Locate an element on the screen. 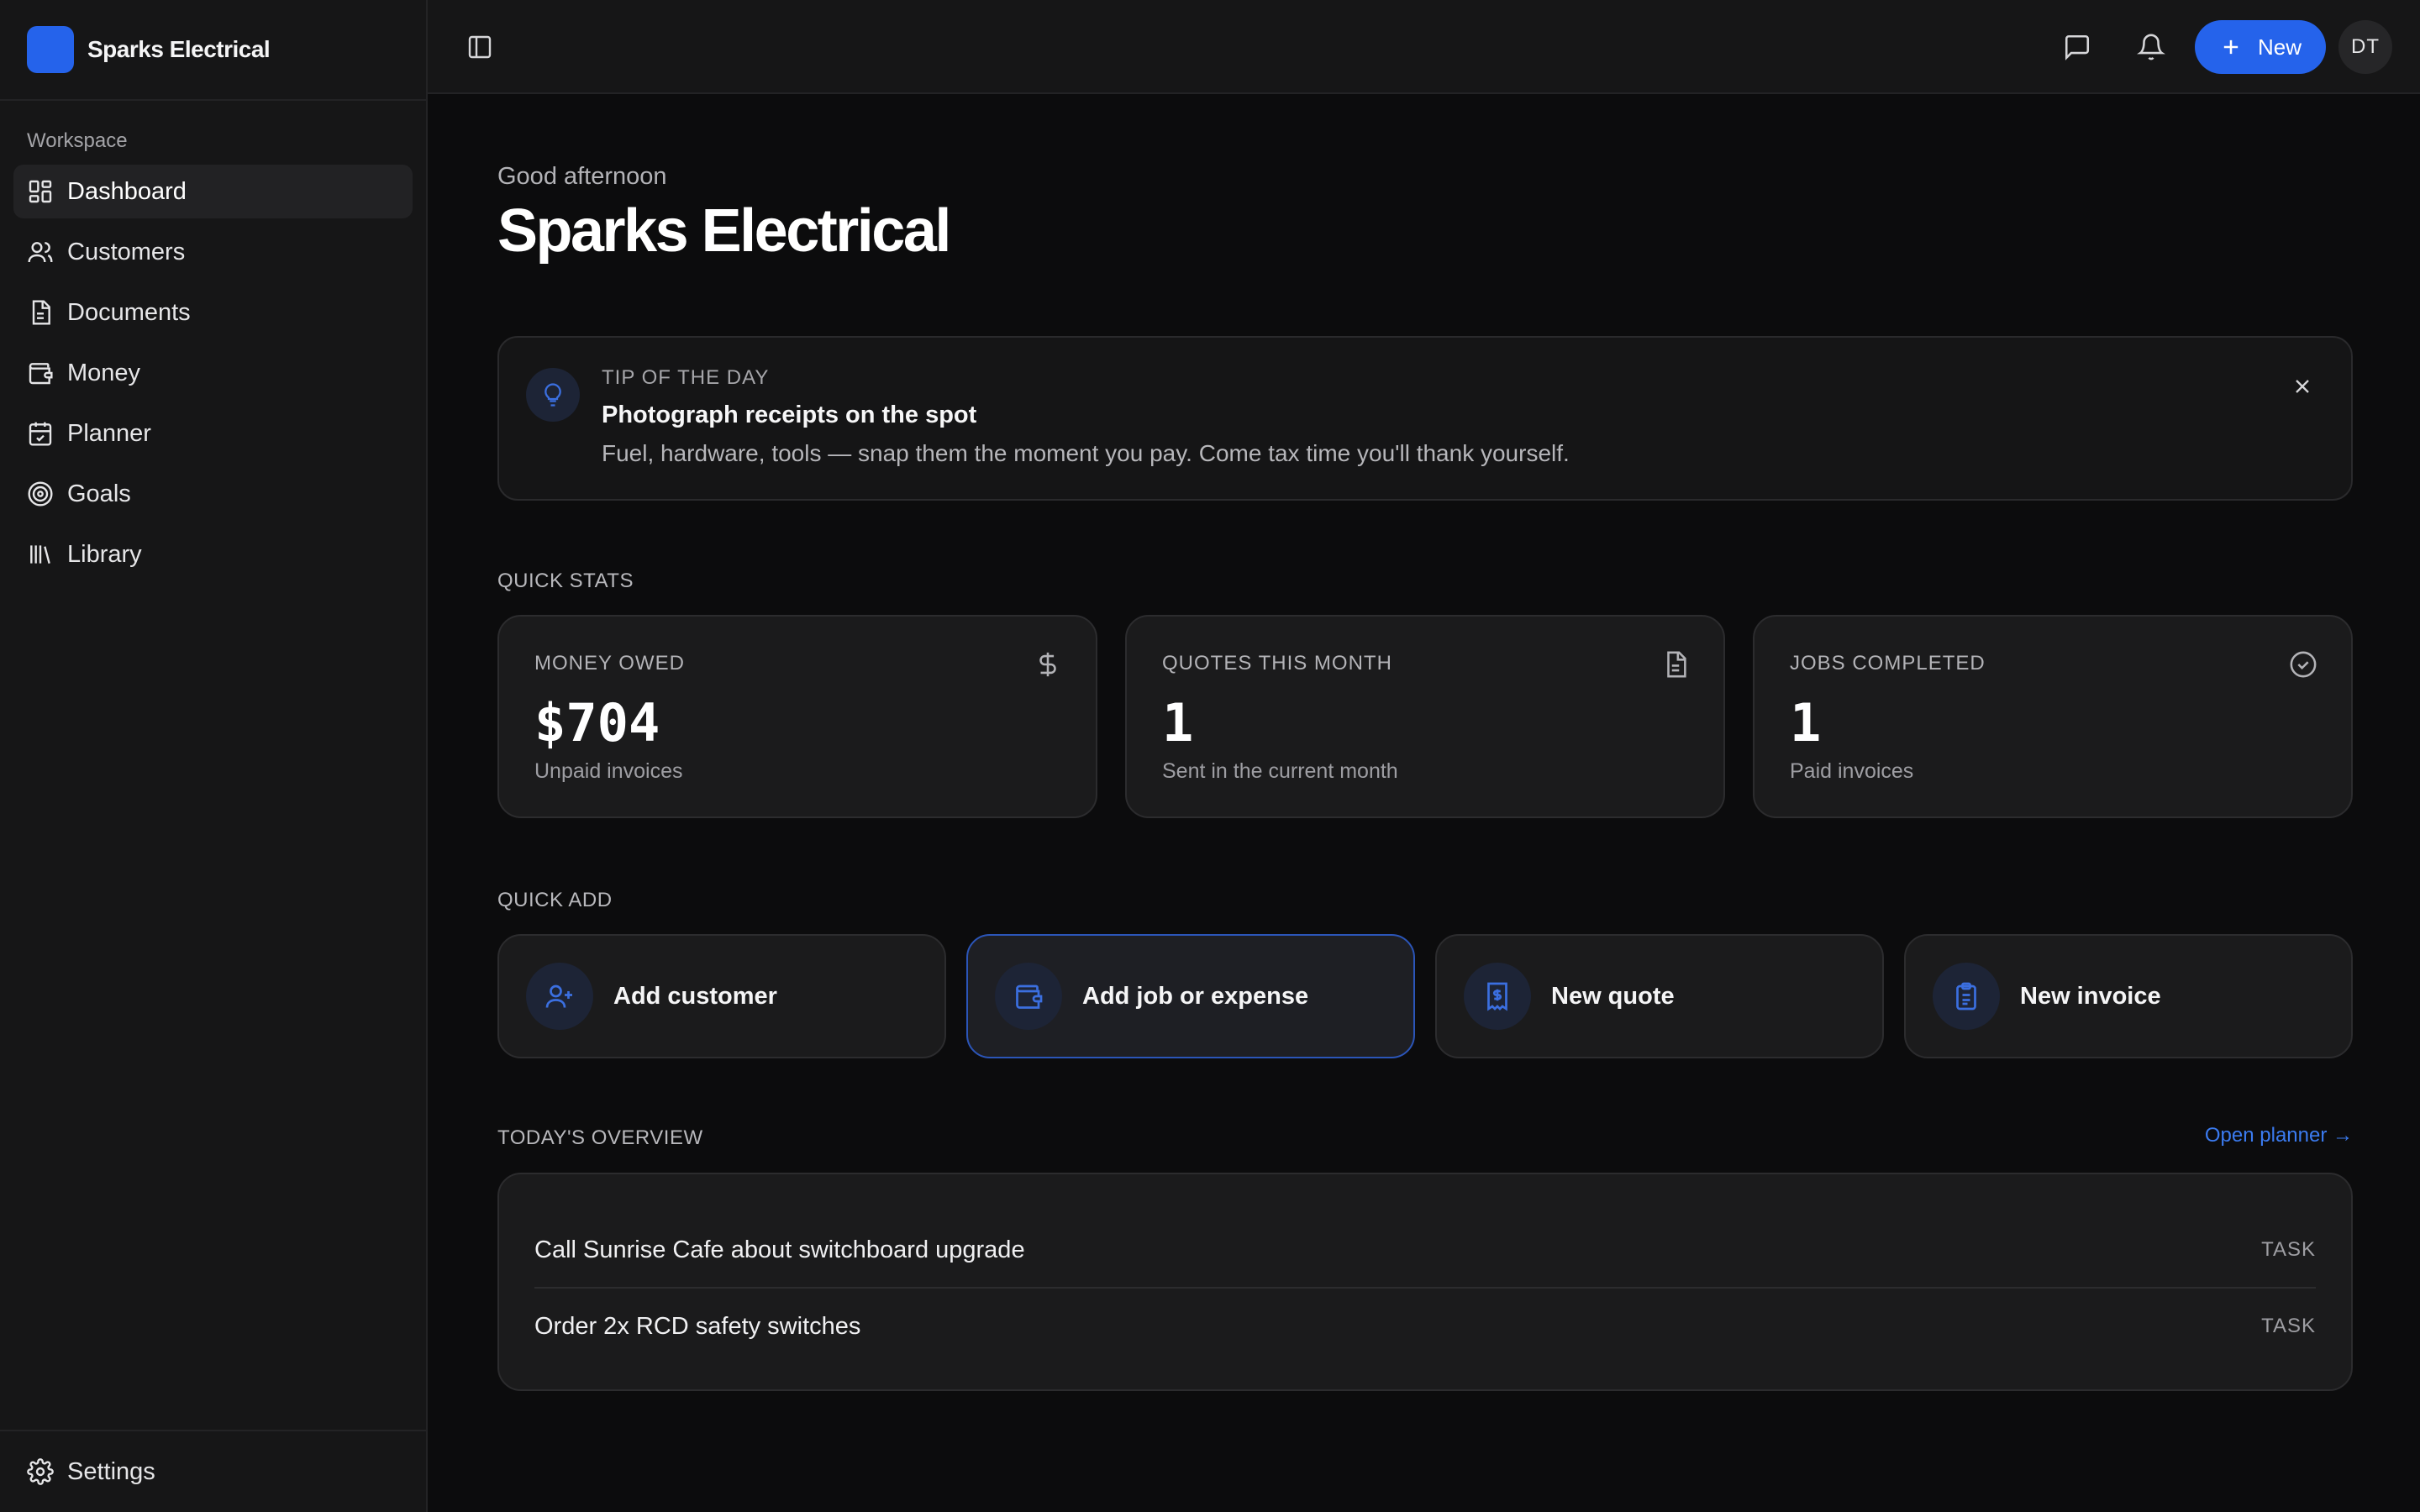 The image size is (2420, 1512). open-planner-link: Open planner → is located at coordinates (2279, 1135).